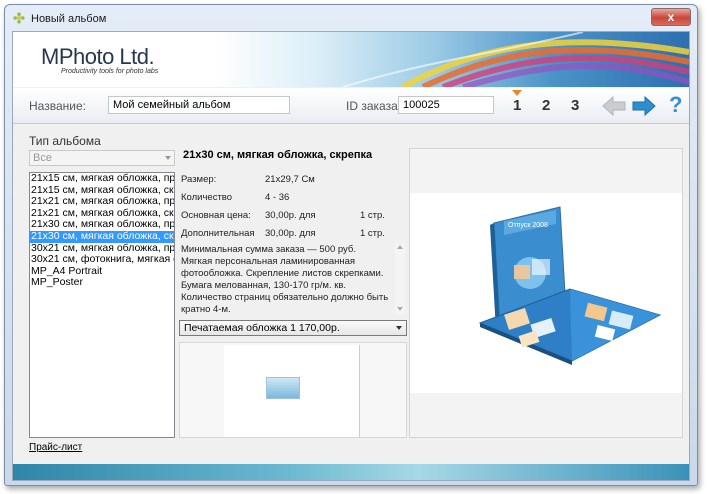  Describe the element at coordinates (575, 105) in the screenshot. I see `step-3-button: 3` at that location.